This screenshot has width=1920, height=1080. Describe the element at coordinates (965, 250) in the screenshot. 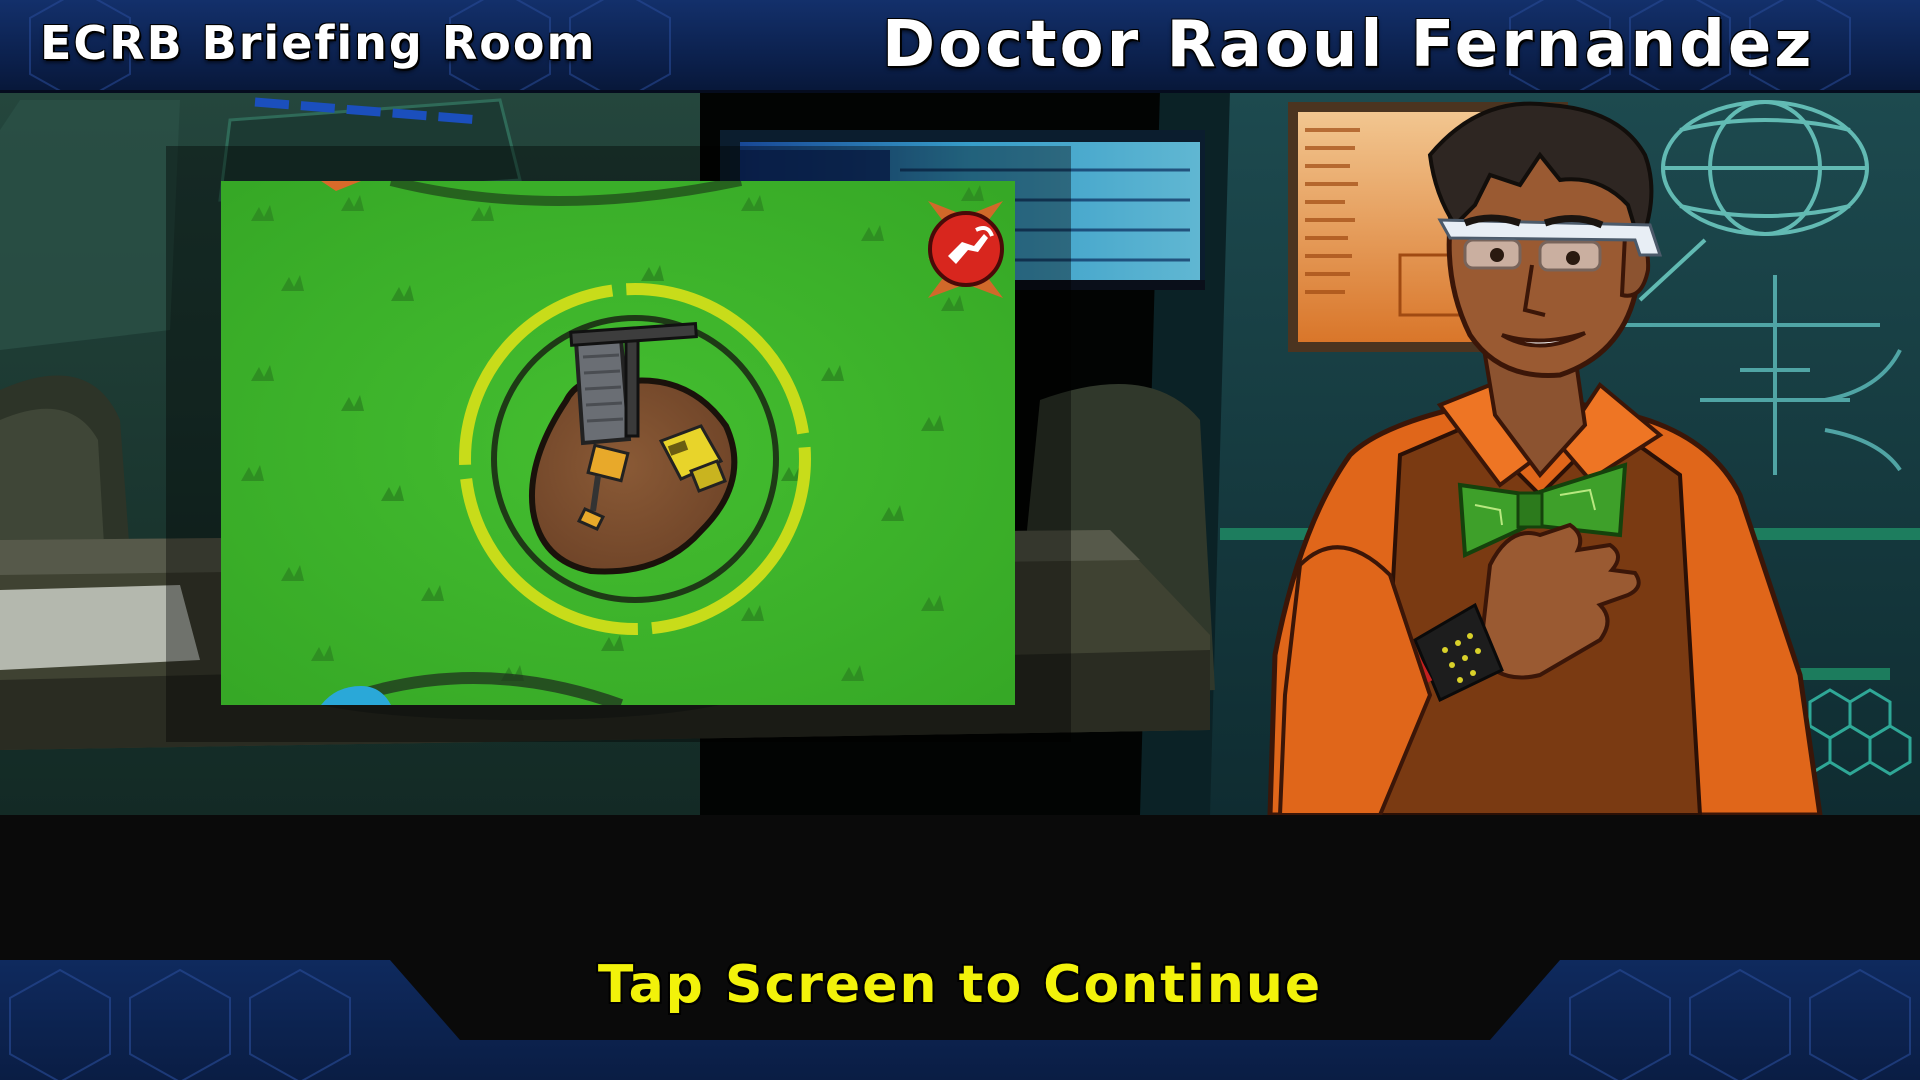

I see `fuel-pump-icon` at that location.